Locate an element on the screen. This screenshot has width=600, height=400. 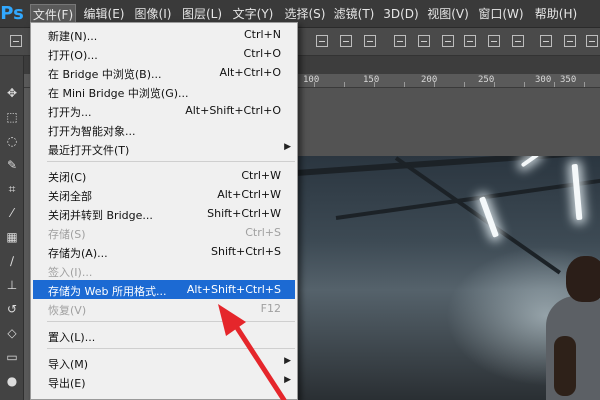
brush-tool-icon: ∕ is located at coordinates (12, 261).